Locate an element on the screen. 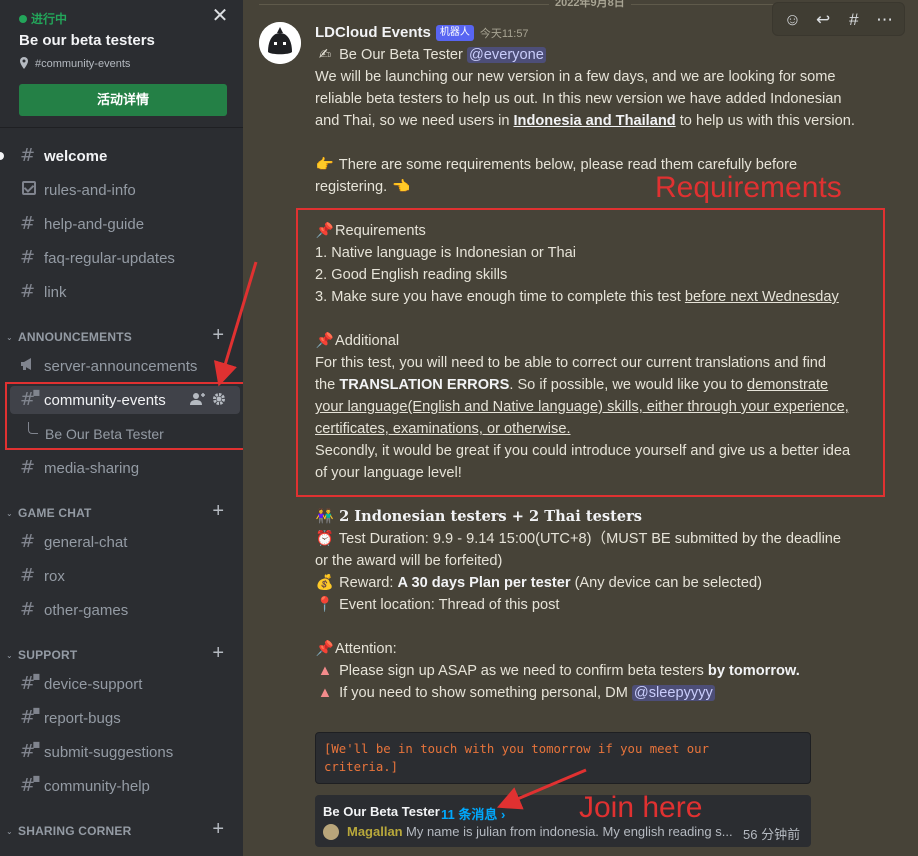 This screenshot has height=856, width=918. alarm-clock-emoji: ⏰ is located at coordinates (325, 539).